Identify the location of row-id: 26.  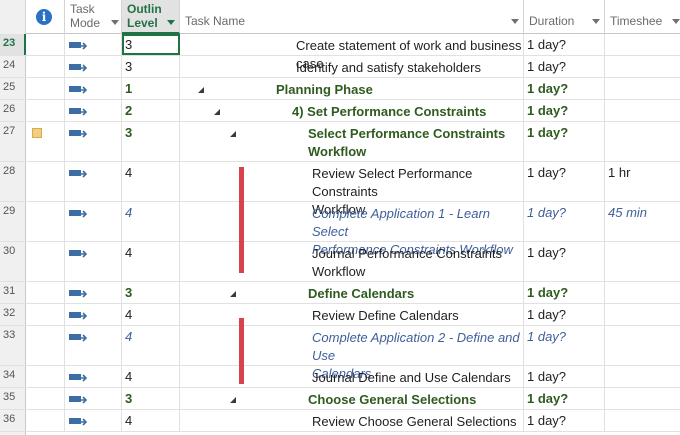
(13, 110).